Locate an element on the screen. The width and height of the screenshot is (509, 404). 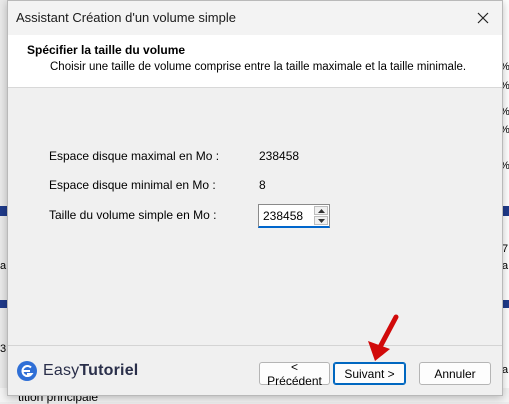
logo-text: EasyTutoriel is located at coordinates (91, 370).